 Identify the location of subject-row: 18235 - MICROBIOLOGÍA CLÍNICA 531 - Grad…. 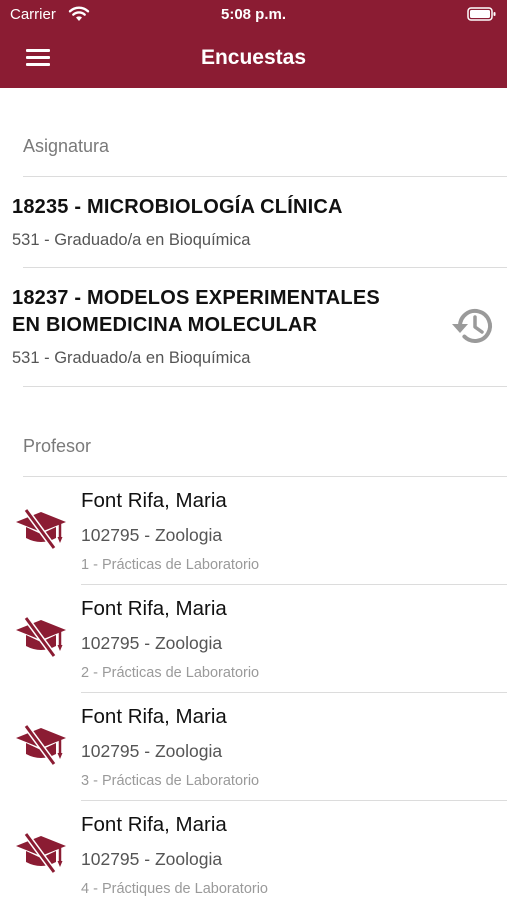
(253, 222).